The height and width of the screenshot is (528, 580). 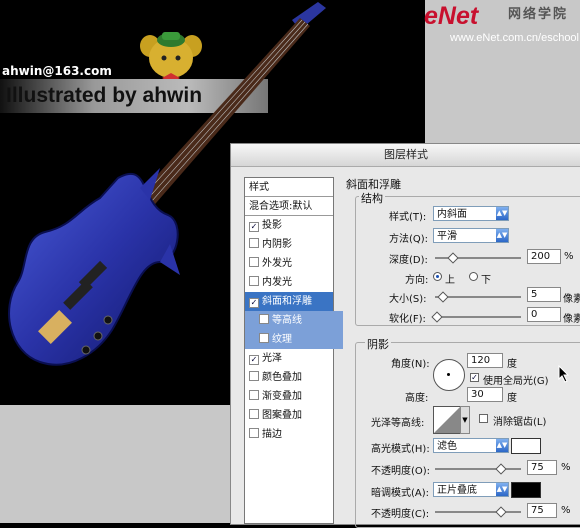 I want to click on direction-up-radio, so click(x=437, y=276).